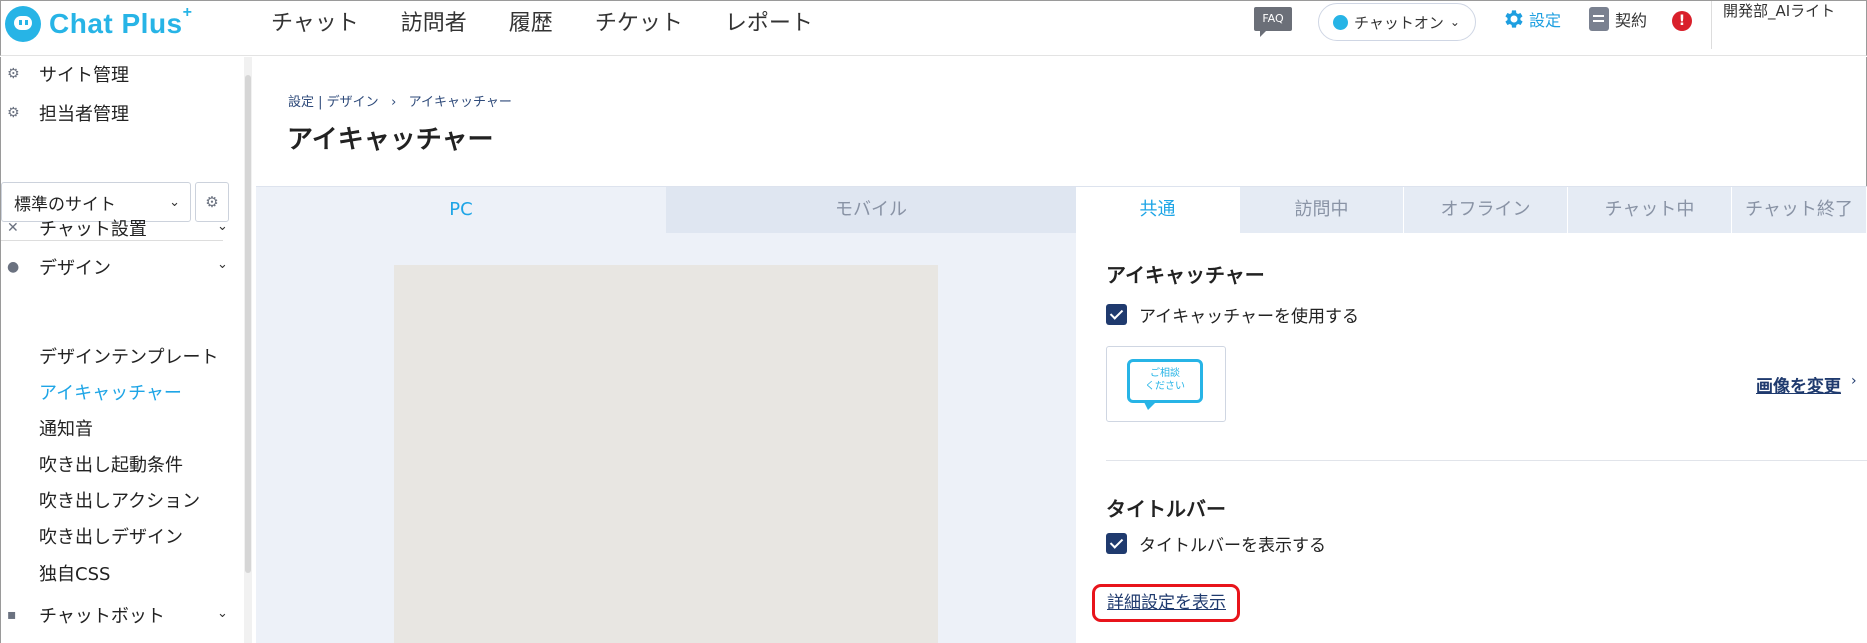 This screenshot has height=643, width=1867. I want to click on chevron-right-icon: ›, so click(1854, 381).